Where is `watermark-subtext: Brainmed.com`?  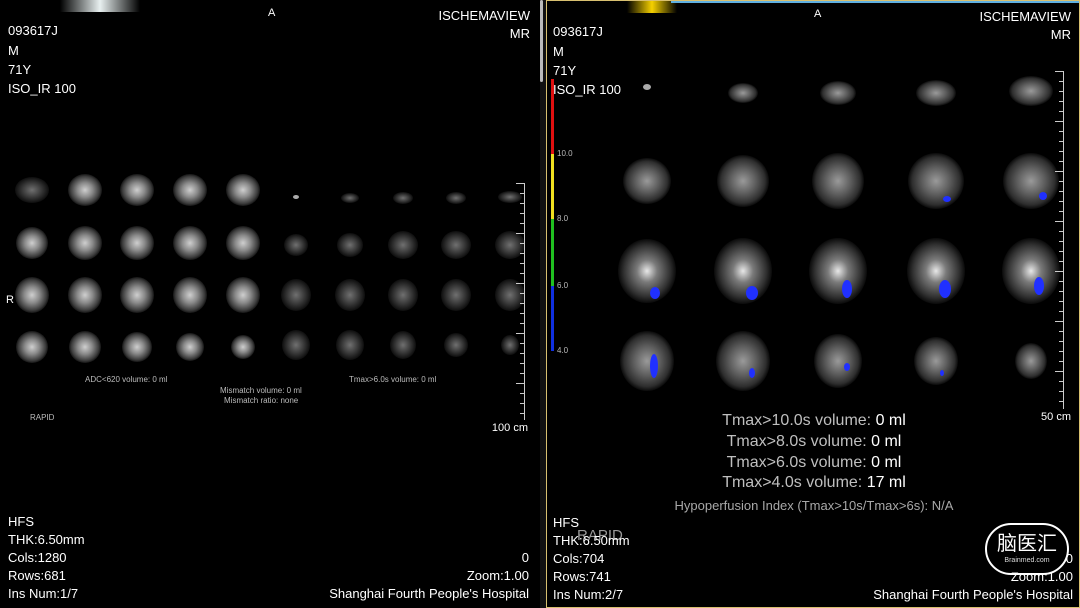
watermark-subtext: Brainmed.com is located at coordinates (1027, 560).